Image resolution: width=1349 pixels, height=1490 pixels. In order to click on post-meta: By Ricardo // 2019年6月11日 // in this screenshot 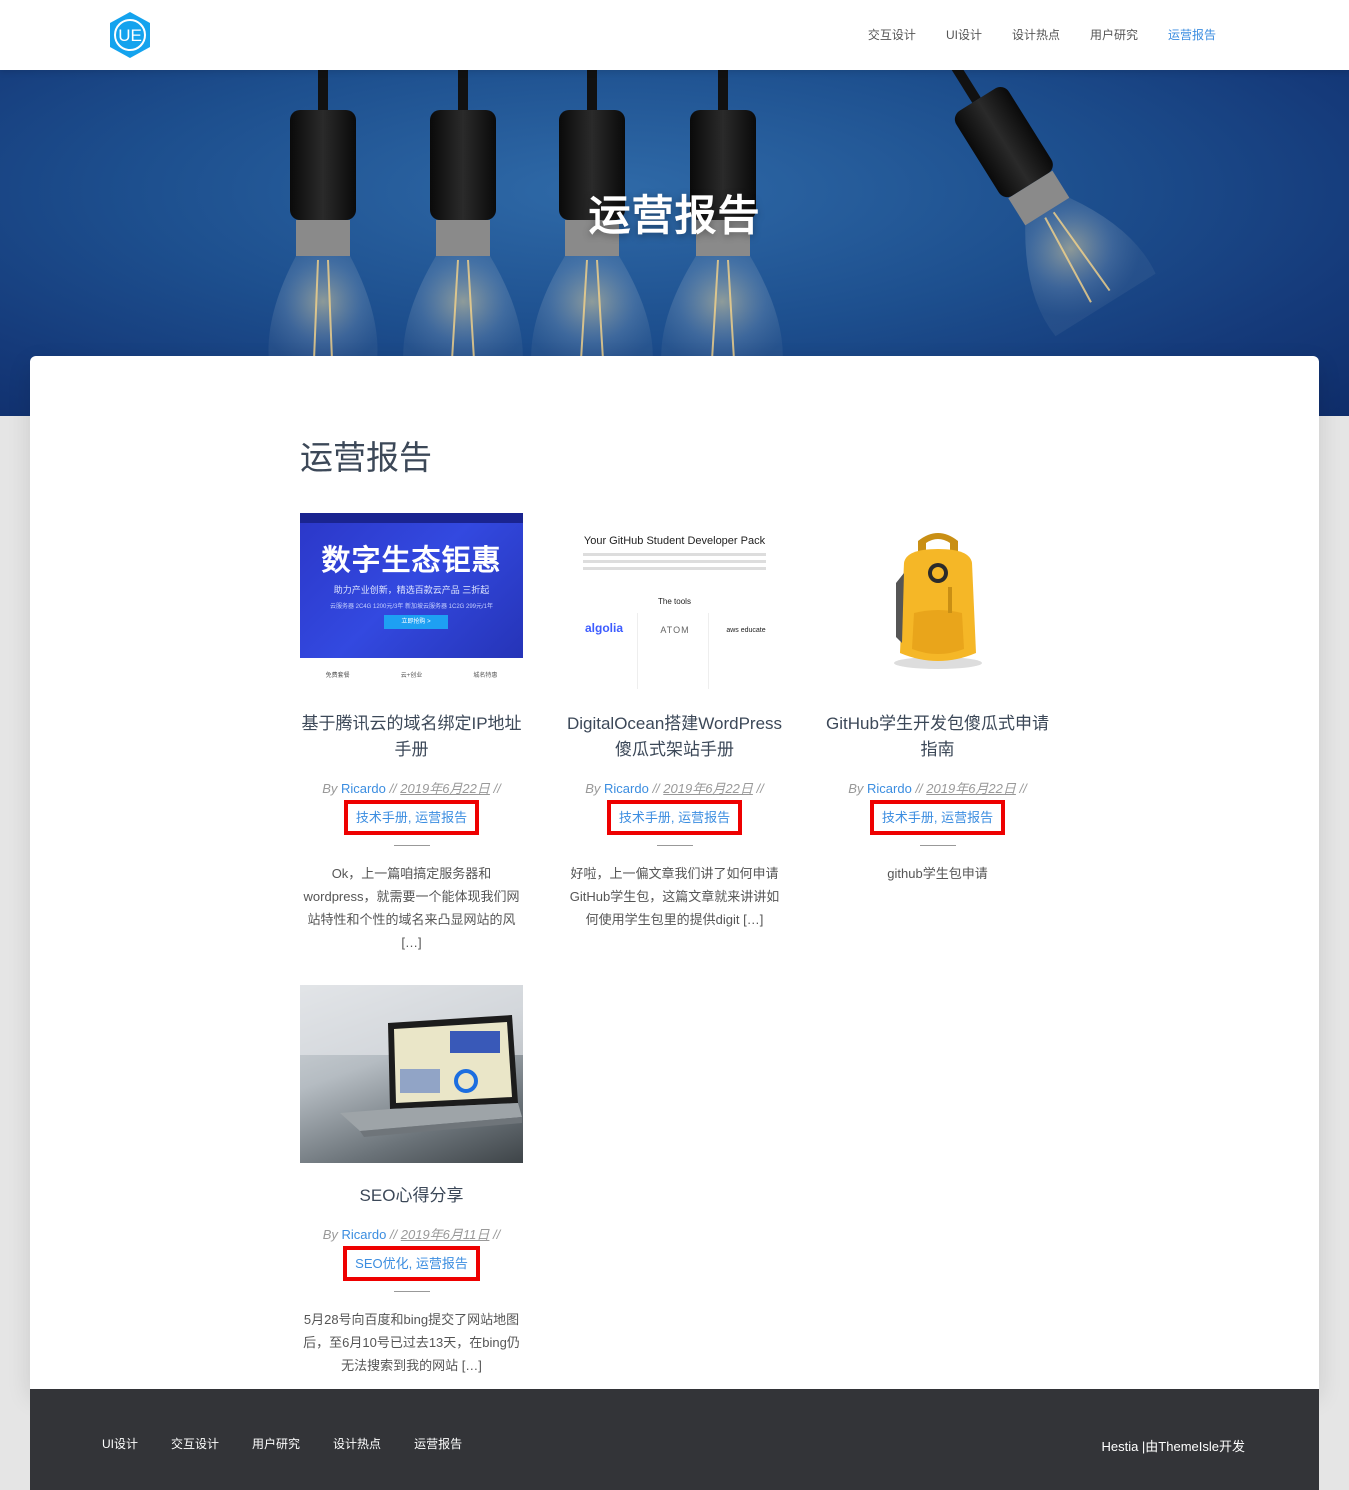, I will do `click(411, 1234)`.